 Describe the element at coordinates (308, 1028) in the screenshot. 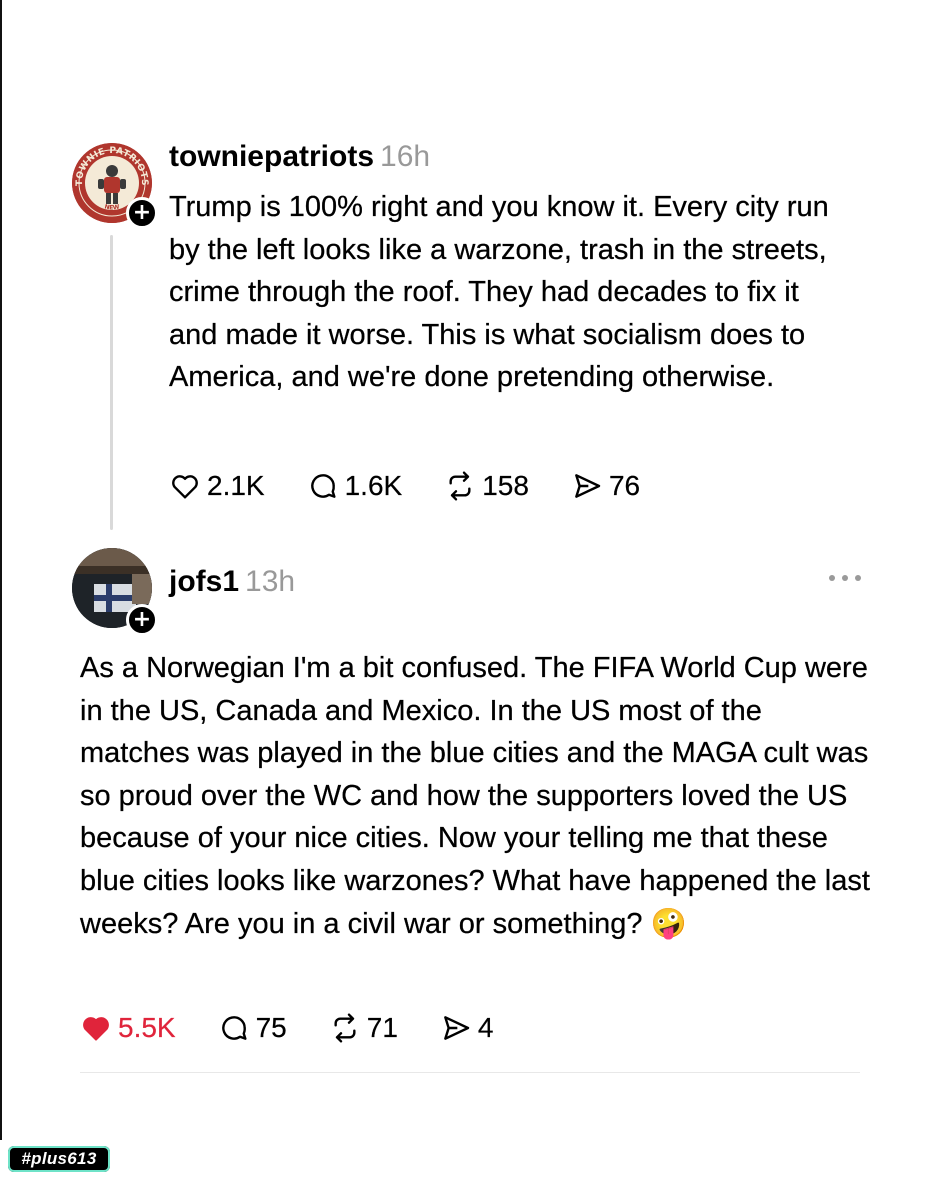

I see `post-actions: 5.5K 75 71 4` at that location.